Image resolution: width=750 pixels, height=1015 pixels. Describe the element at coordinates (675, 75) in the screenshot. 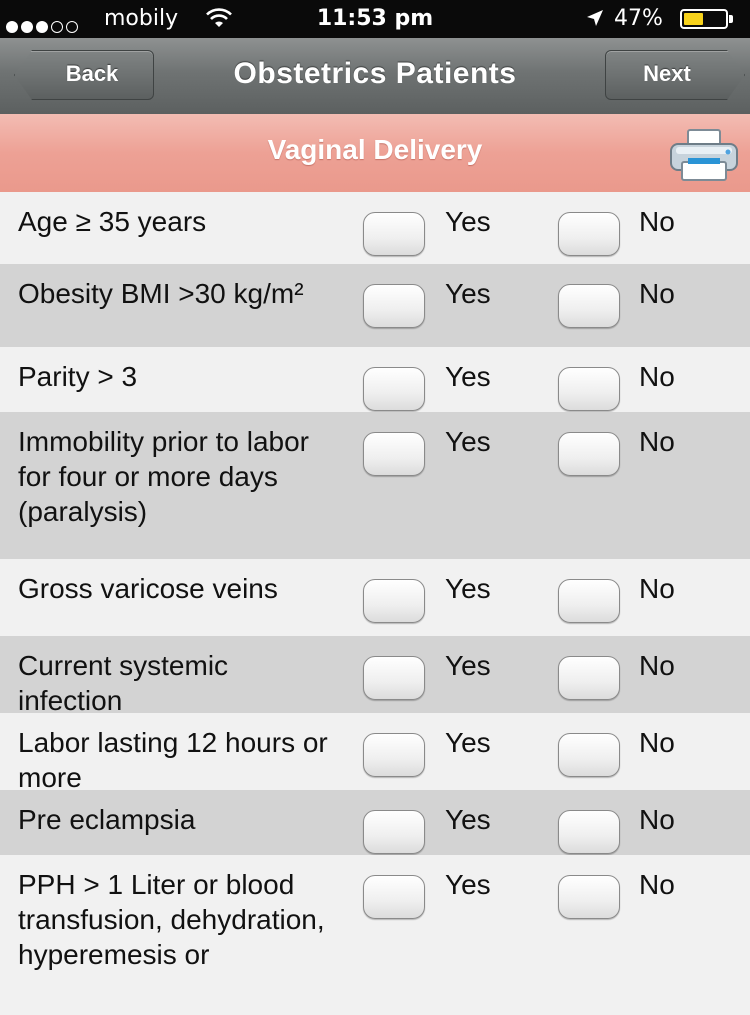

I see `next-button: Next` at that location.